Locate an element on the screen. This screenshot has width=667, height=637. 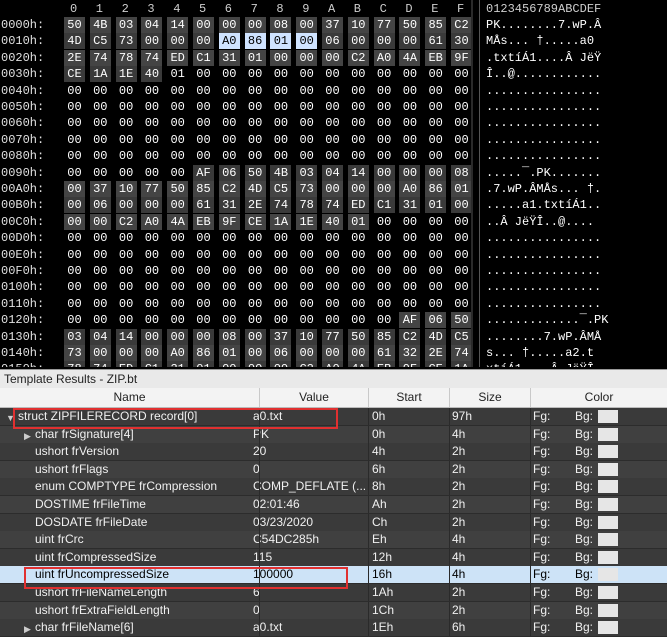
hex-byte: AF is located at coordinates (203, 172).